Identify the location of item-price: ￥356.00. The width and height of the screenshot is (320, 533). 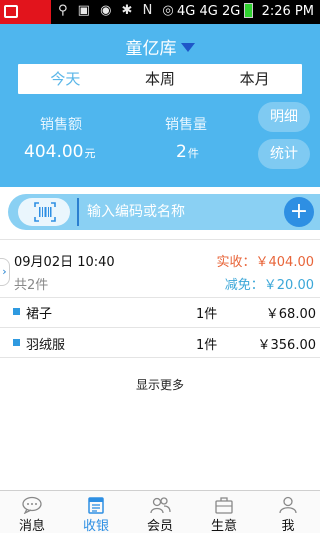
(287, 345).